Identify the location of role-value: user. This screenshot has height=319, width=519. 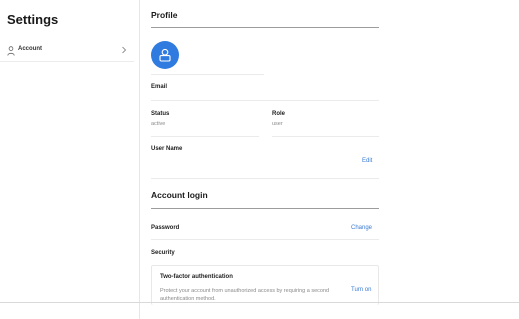
(277, 124).